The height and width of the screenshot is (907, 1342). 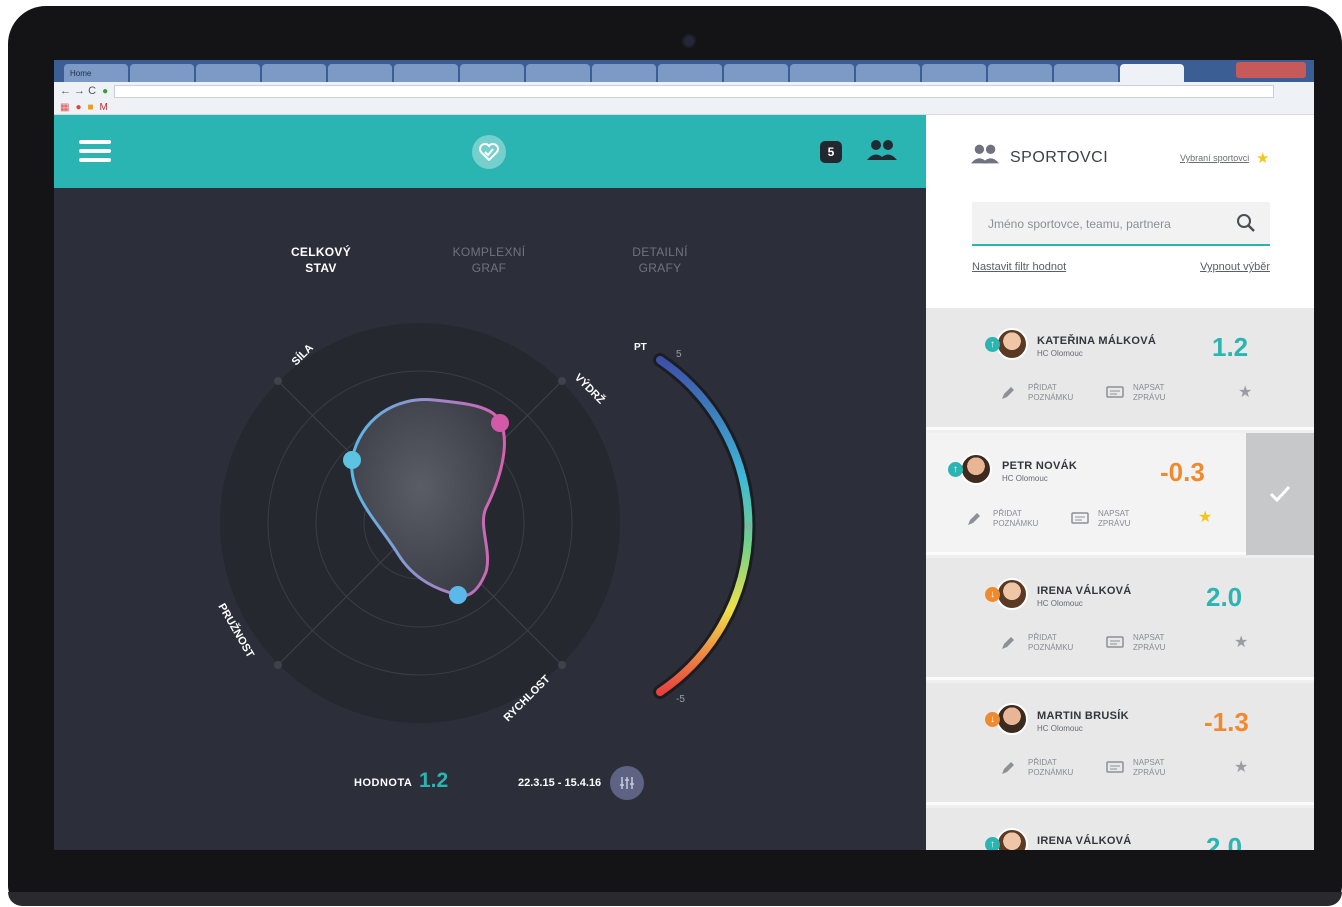 What do you see at coordinates (985, 156) in the screenshot?
I see `people-icon` at bounding box center [985, 156].